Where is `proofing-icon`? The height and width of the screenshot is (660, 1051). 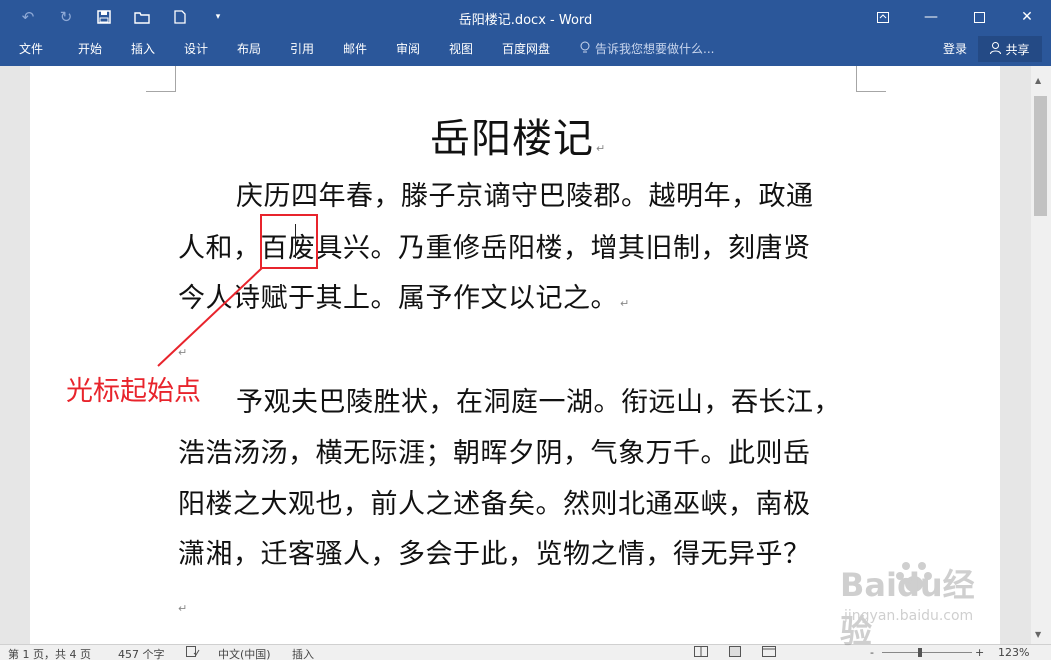
proofing-icon is located at coordinates (193, 653).